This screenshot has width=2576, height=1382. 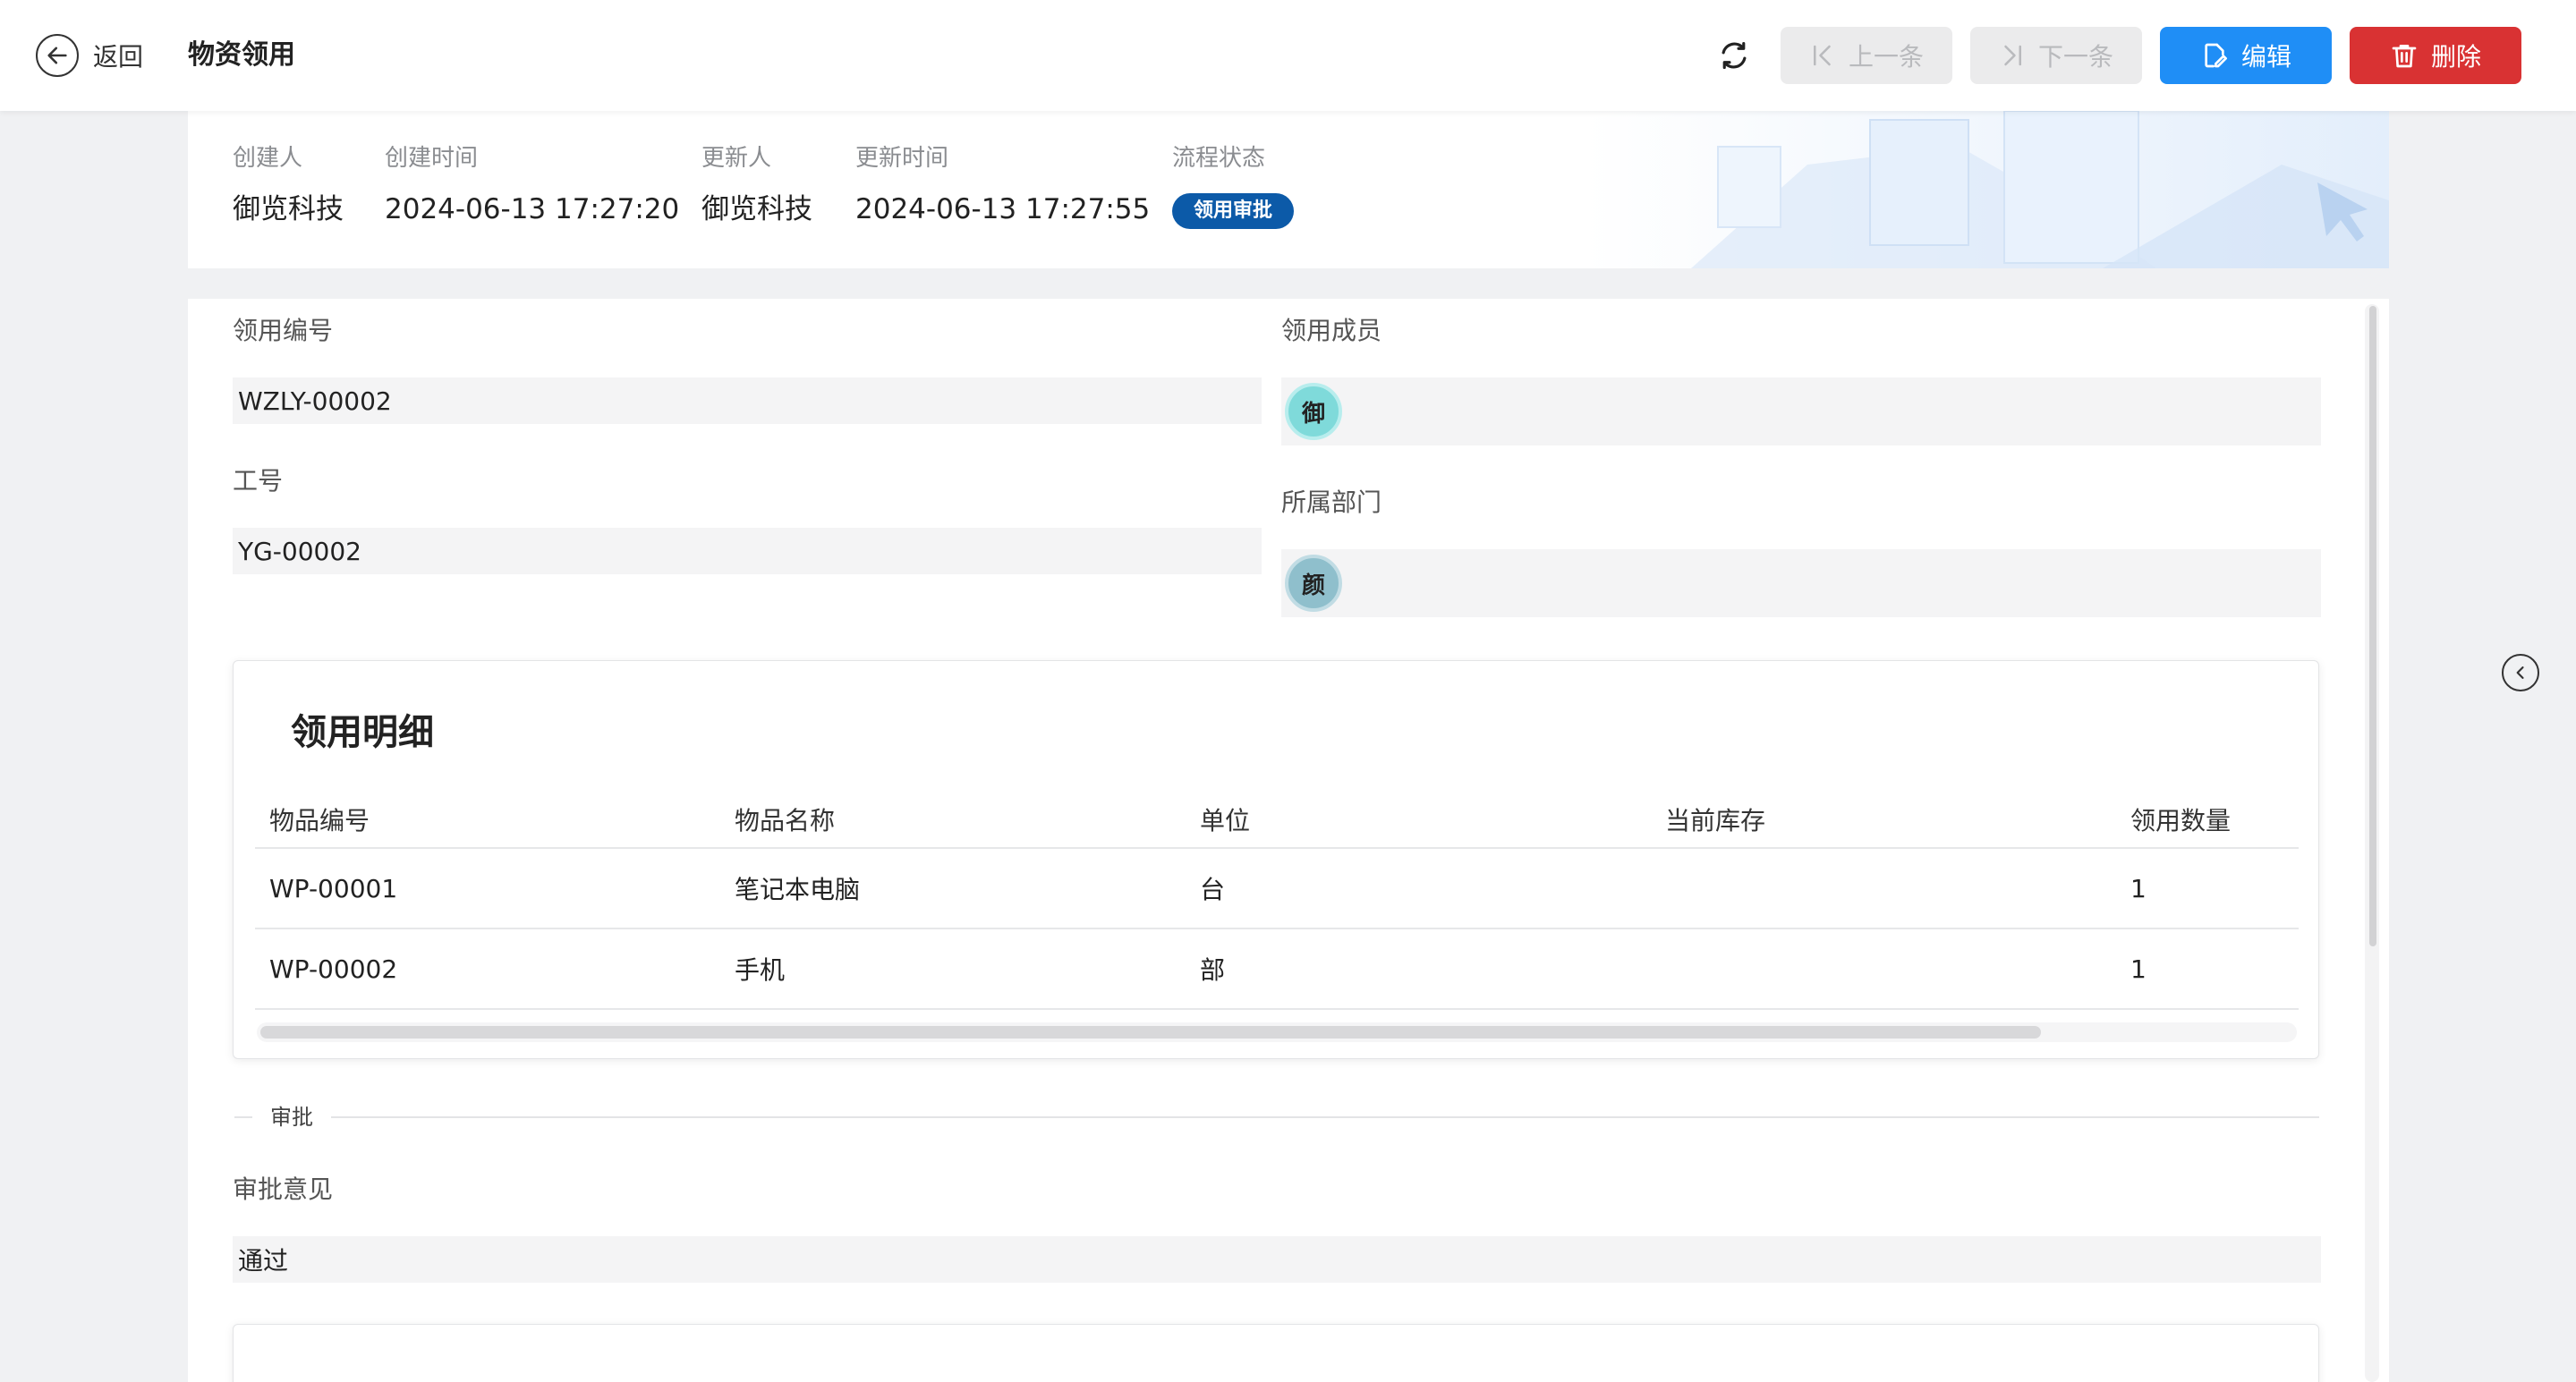 I want to click on emp-no-field: YG-00002, so click(x=747, y=551).